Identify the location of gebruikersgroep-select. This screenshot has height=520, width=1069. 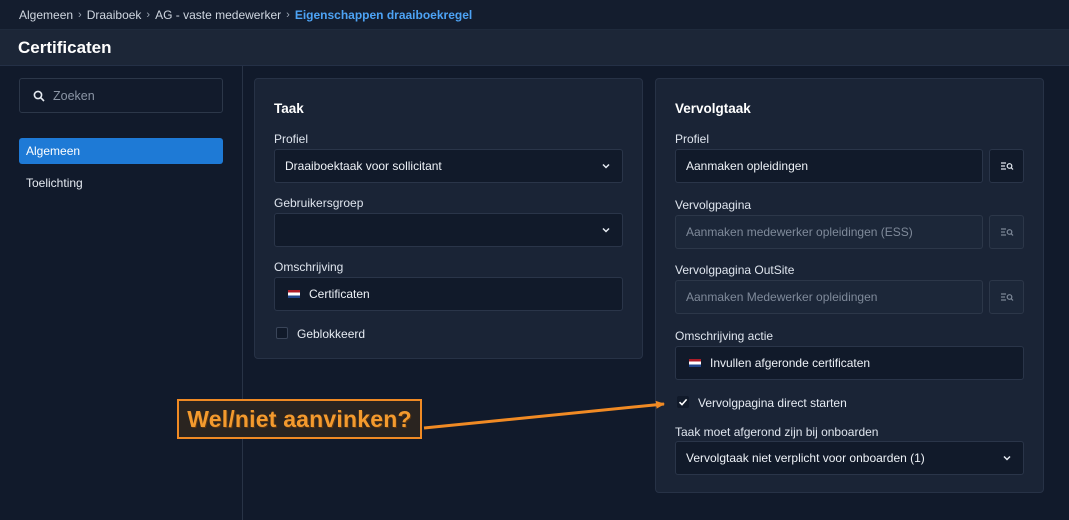
(448, 230).